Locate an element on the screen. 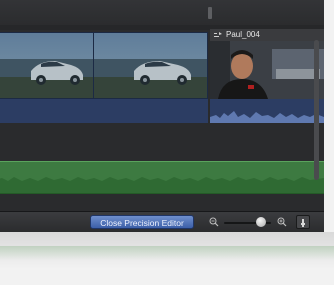  interview-clip-thumbnail is located at coordinates (267, 70).